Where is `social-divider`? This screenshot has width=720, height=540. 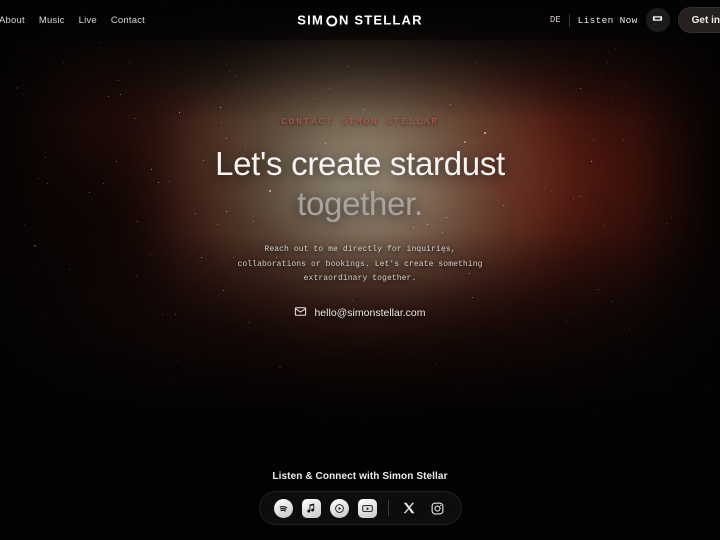 social-divider is located at coordinates (388, 508).